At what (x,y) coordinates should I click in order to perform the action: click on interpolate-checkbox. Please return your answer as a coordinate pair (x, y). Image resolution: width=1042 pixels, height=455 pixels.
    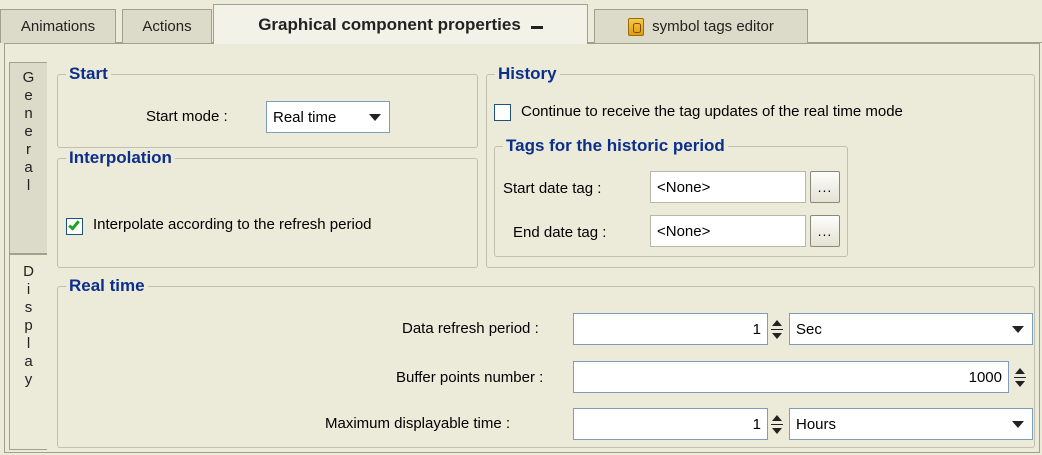
    Looking at the image, I should click on (74, 226).